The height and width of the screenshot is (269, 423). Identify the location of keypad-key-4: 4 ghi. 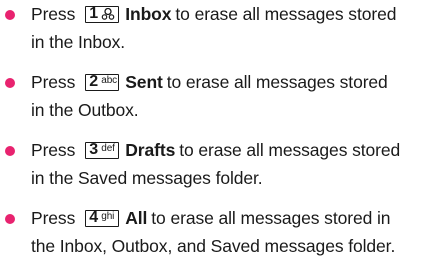
(102, 218).